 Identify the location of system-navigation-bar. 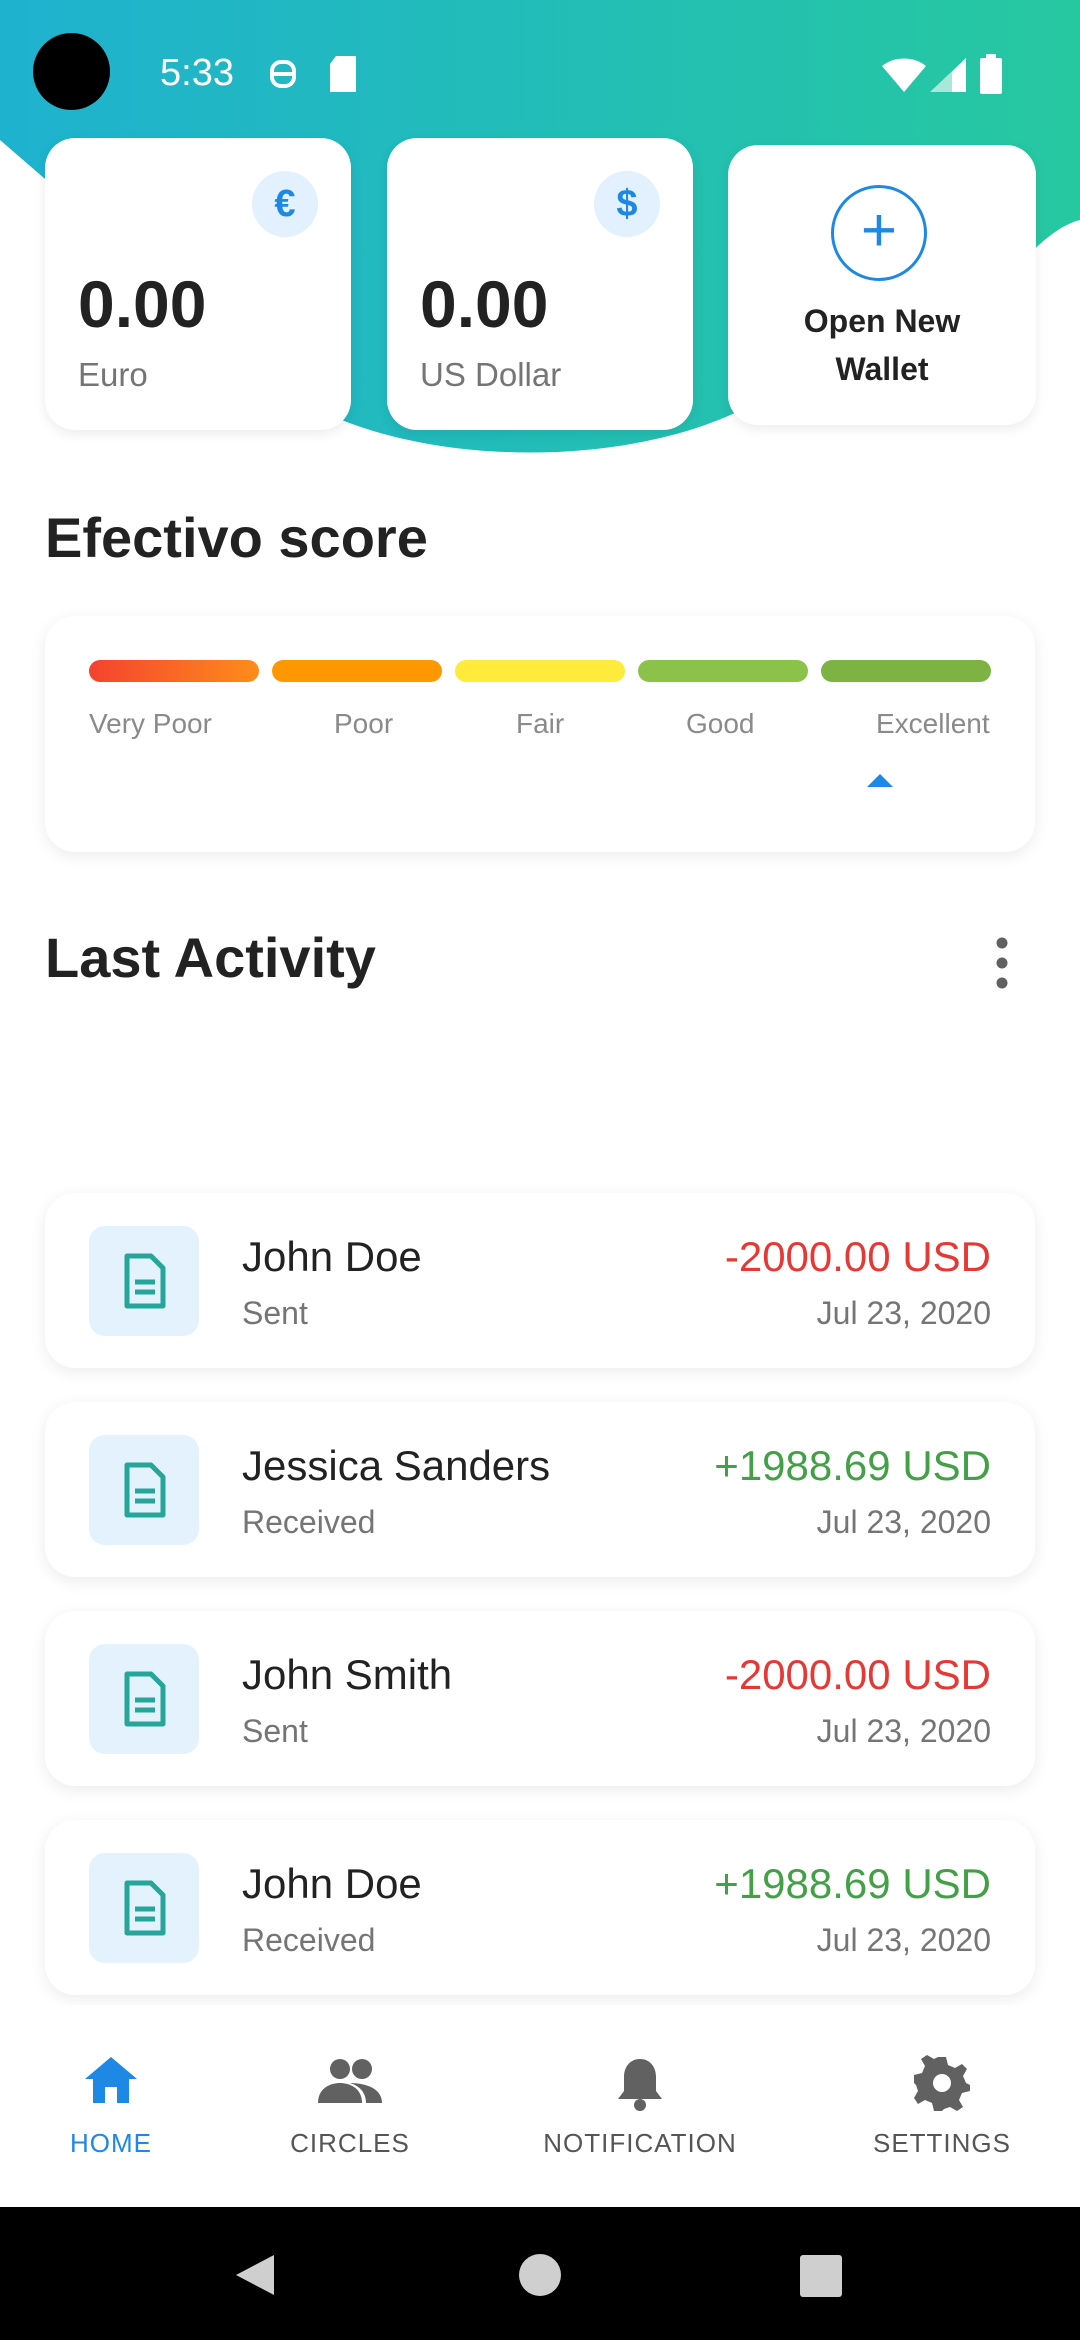
(540, 2273).